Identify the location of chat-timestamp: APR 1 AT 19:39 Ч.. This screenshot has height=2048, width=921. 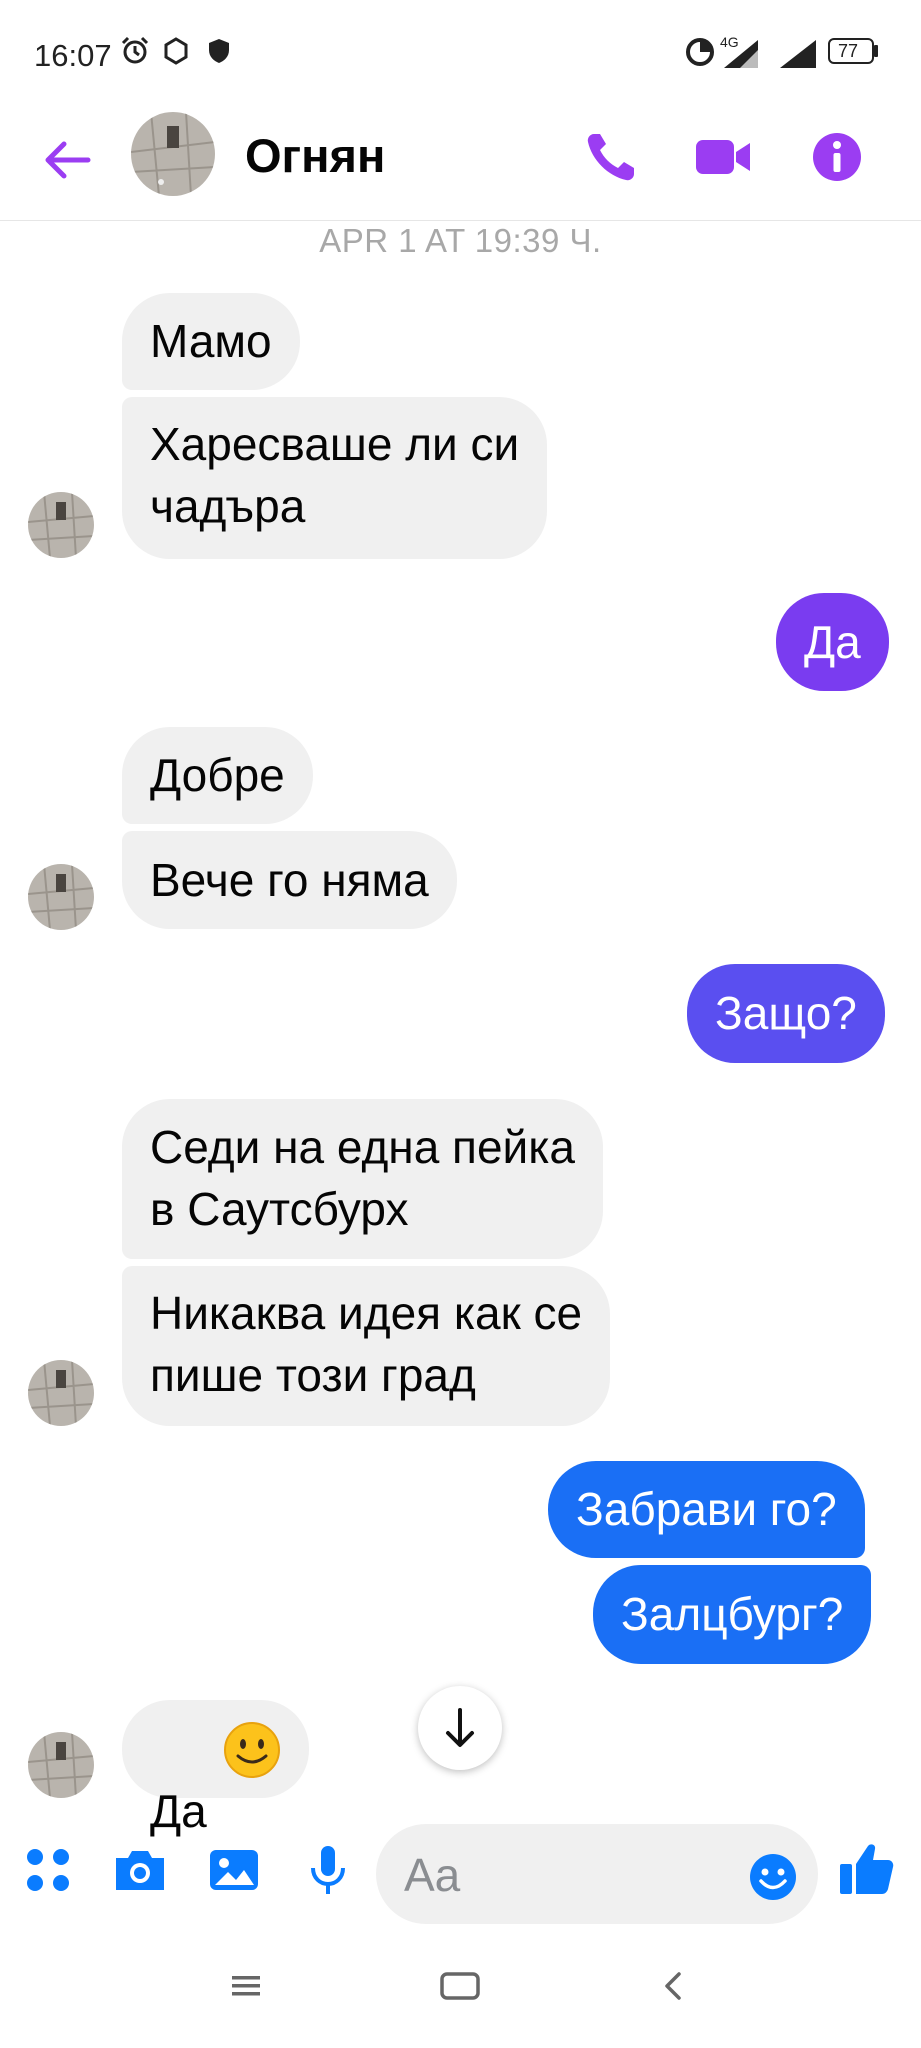
(460, 240).